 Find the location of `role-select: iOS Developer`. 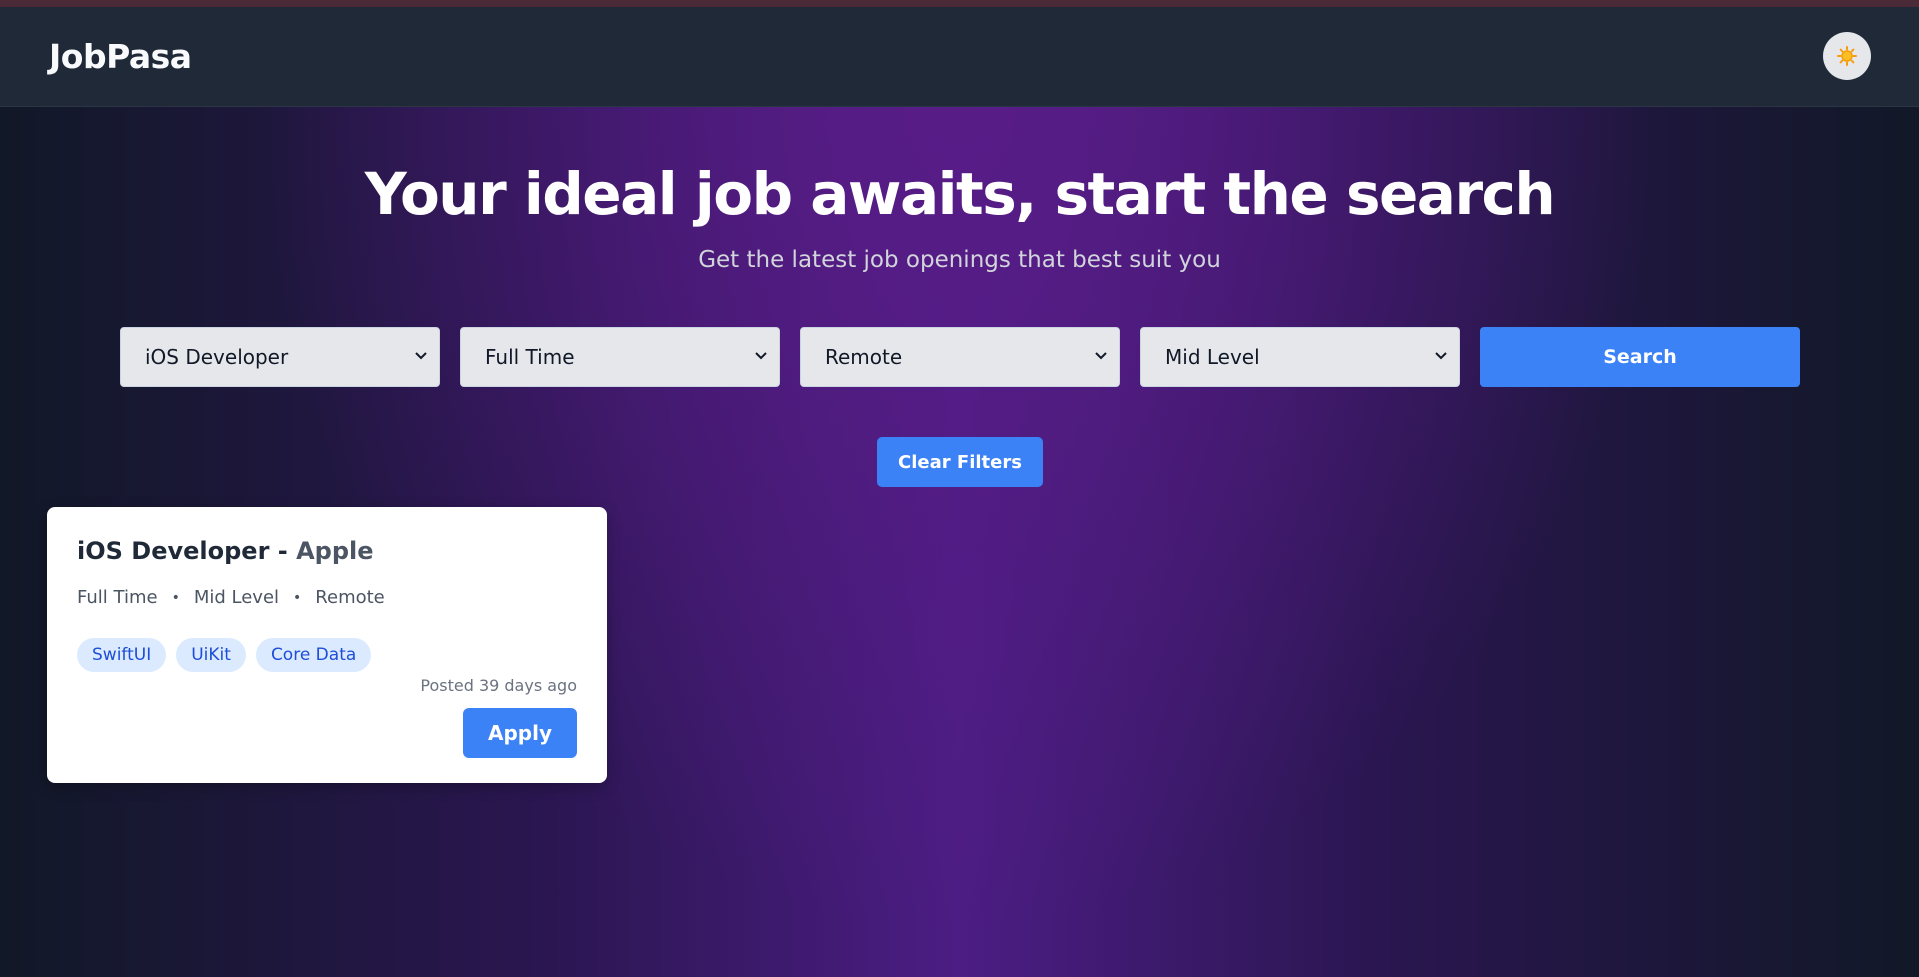

role-select: iOS Developer is located at coordinates (280, 357).